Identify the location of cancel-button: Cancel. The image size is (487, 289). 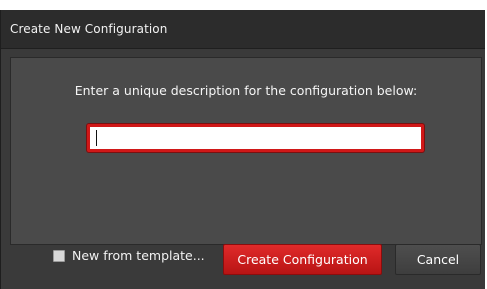
(438, 259).